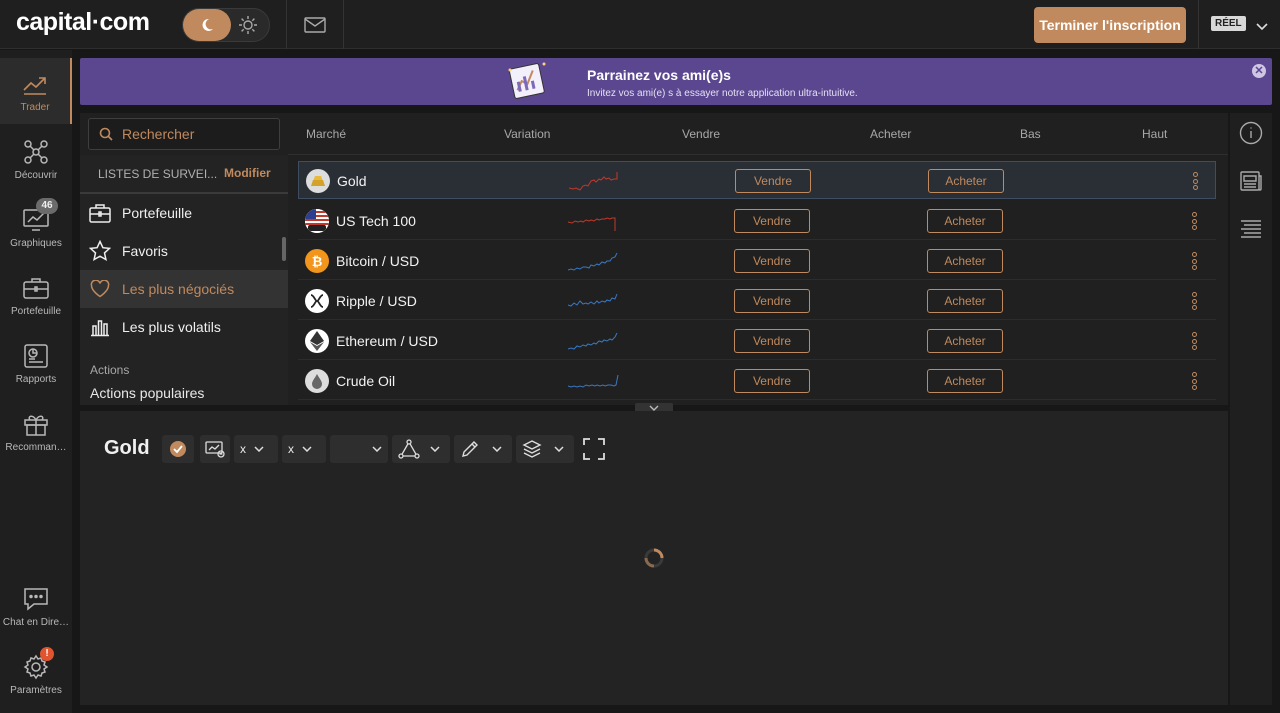 Image resolution: width=1280 pixels, height=713 pixels. Describe the element at coordinates (184, 251) in the screenshot. I see `watchlist-item-favorites: Favoris` at that location.